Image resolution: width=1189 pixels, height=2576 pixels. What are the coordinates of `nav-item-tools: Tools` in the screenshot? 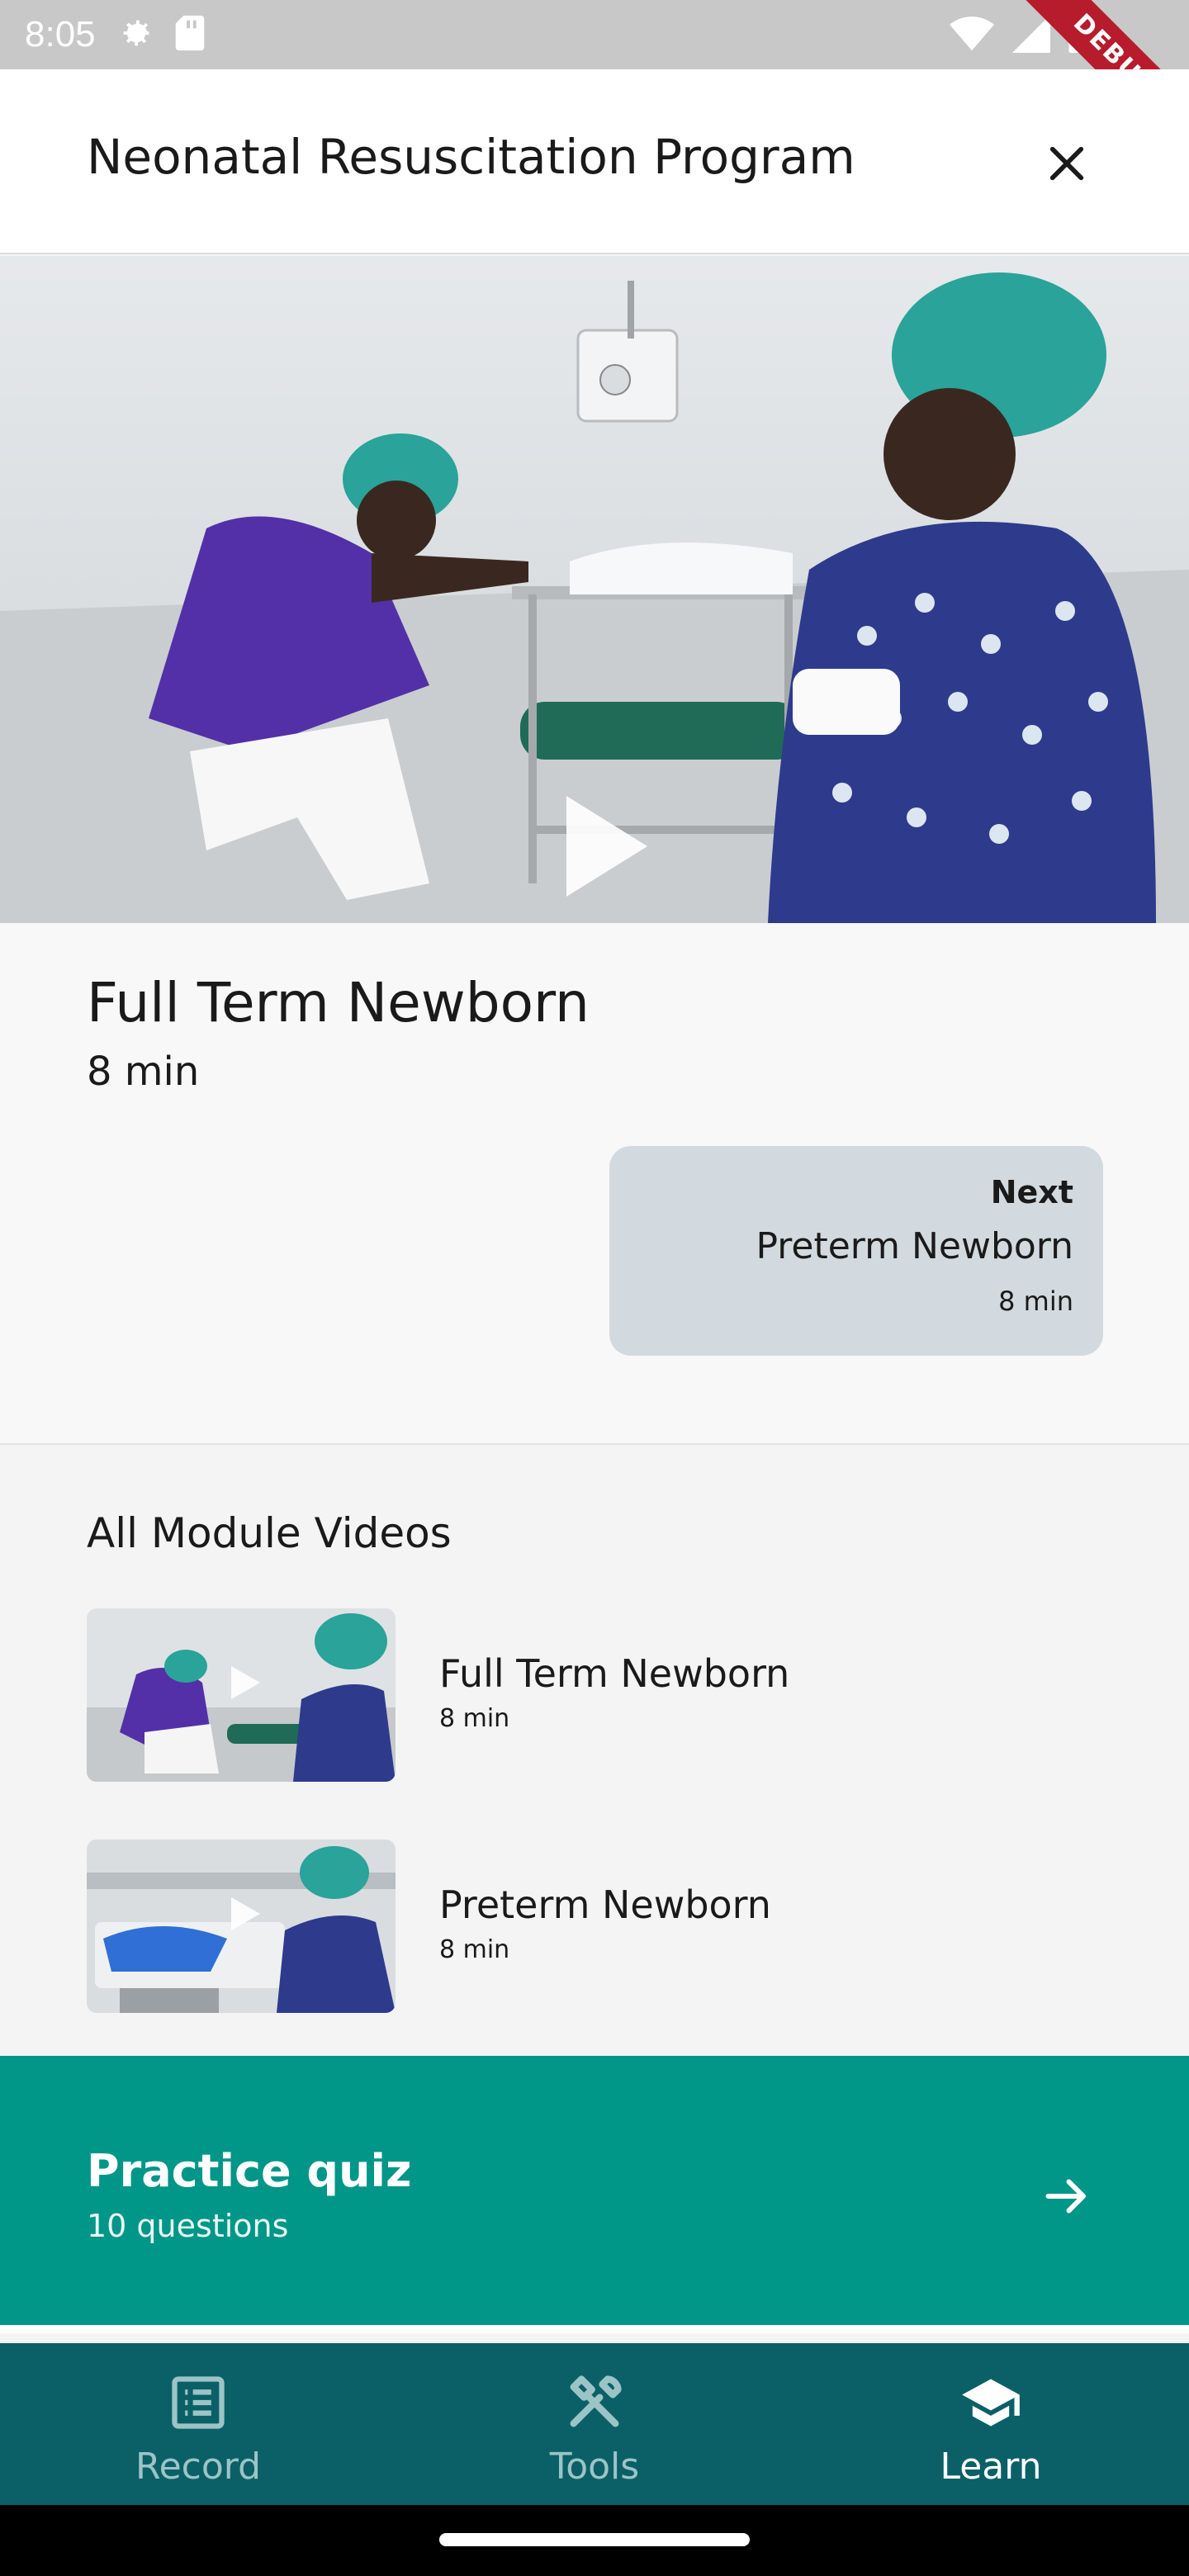 It's located at (594, 2424).